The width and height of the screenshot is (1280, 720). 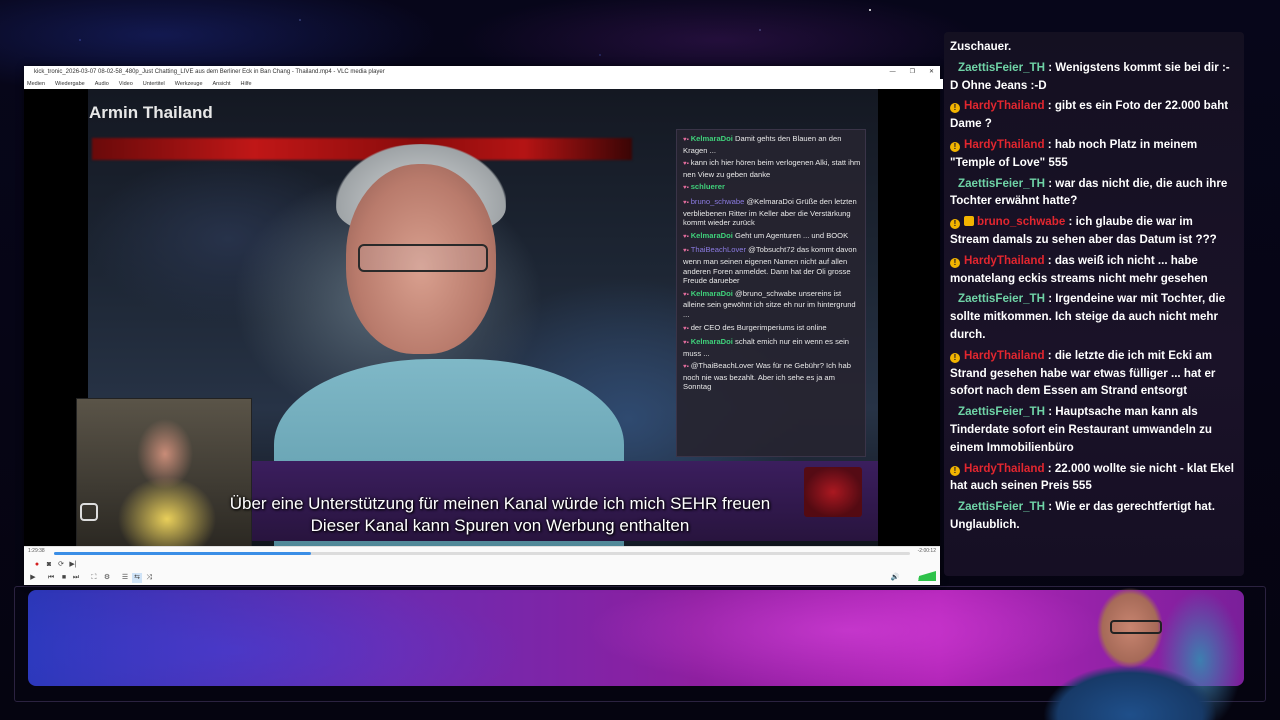 I want to click on mute-button: 🔊, so click(x=895, y=578).